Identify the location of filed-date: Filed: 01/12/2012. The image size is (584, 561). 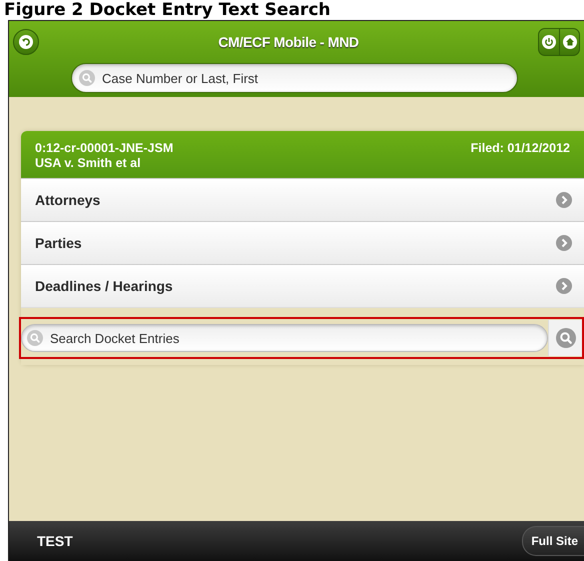
(520, 148).